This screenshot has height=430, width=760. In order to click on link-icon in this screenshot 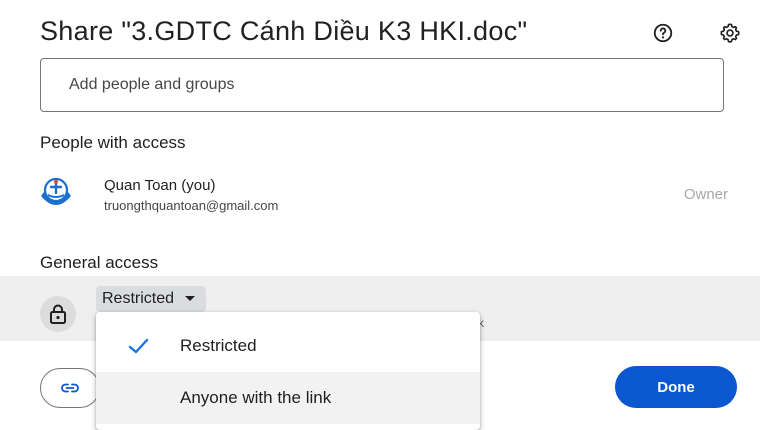, I will do `click(70, 388)`.